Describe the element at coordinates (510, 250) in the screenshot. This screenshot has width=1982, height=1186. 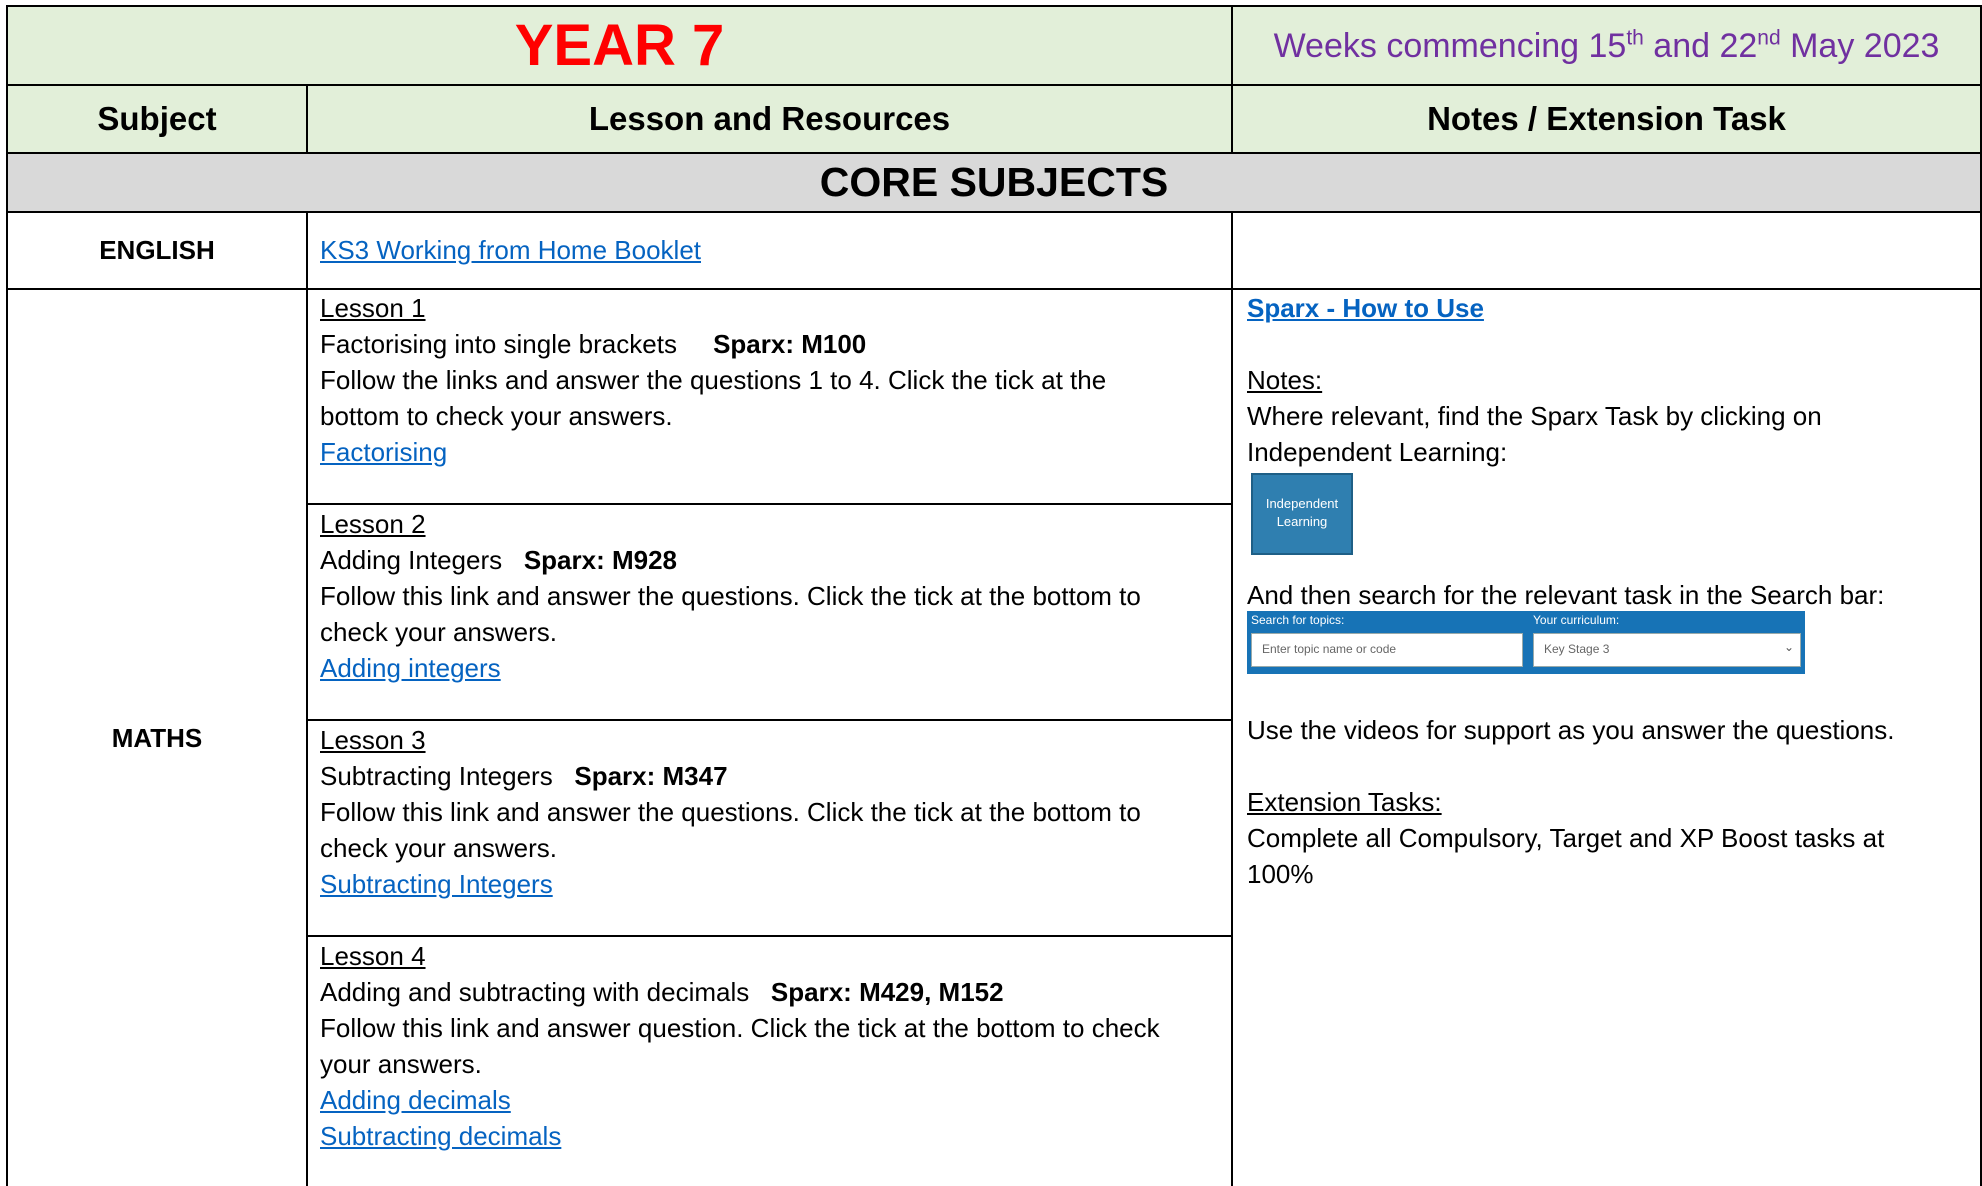
I see `english-booklet-link: KS3 Working from Home Booklet` at that location.